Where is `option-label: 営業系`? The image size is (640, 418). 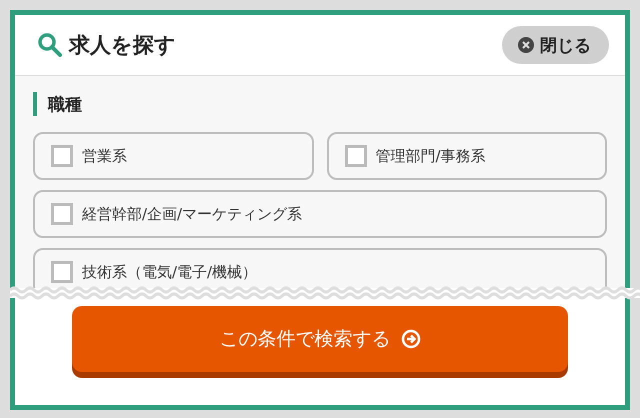
option-label: 営業系 is located at coordinates (104, 156).